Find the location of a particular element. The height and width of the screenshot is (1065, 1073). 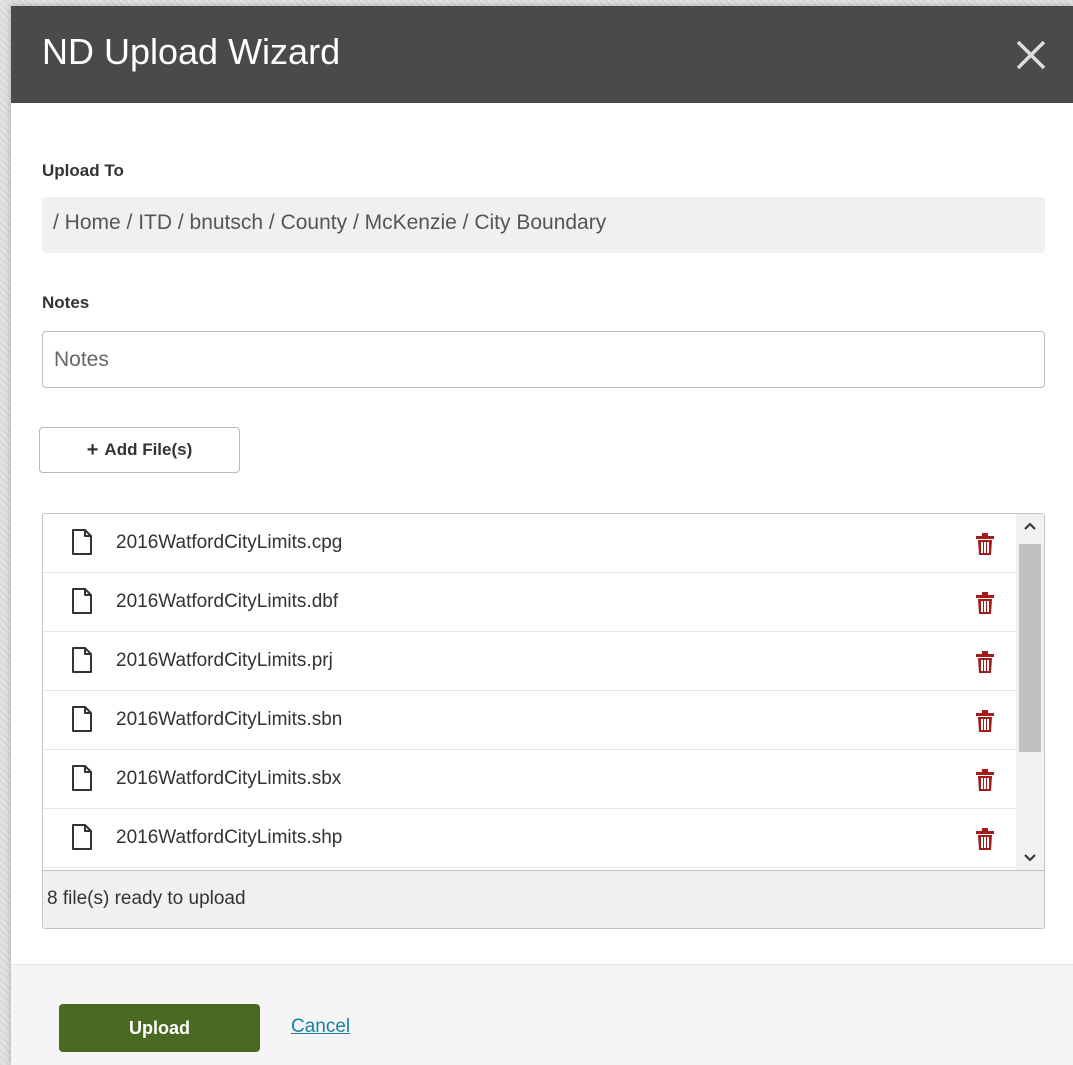

file-row: 2016WatfordCityLimits.shp is located at coordinates (529, 838).